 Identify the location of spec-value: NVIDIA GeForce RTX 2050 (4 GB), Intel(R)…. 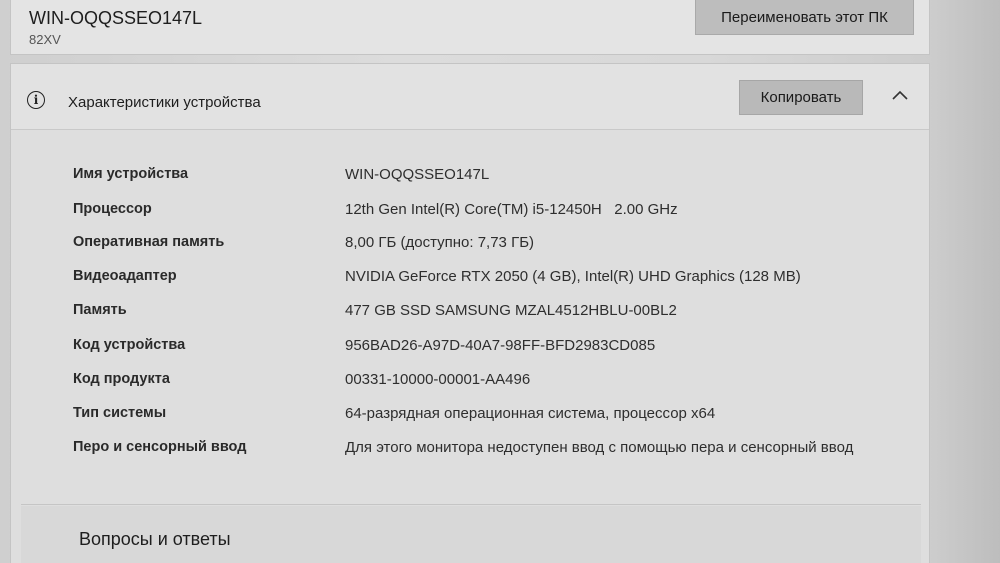
(573, 276).